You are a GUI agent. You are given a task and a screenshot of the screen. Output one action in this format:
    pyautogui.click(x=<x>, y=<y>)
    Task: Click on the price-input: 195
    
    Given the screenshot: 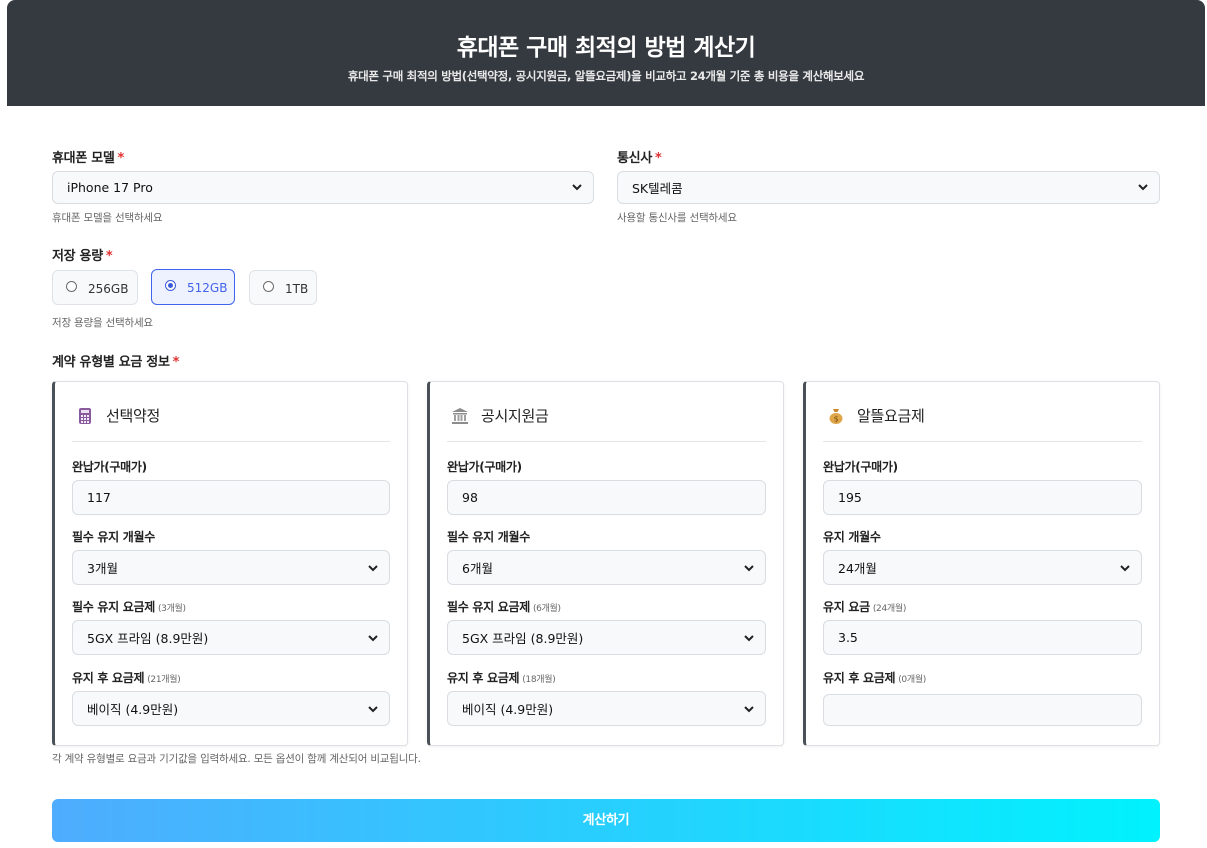 What is the action you would take?
    pyautogui.click(x=982, y=497)
    